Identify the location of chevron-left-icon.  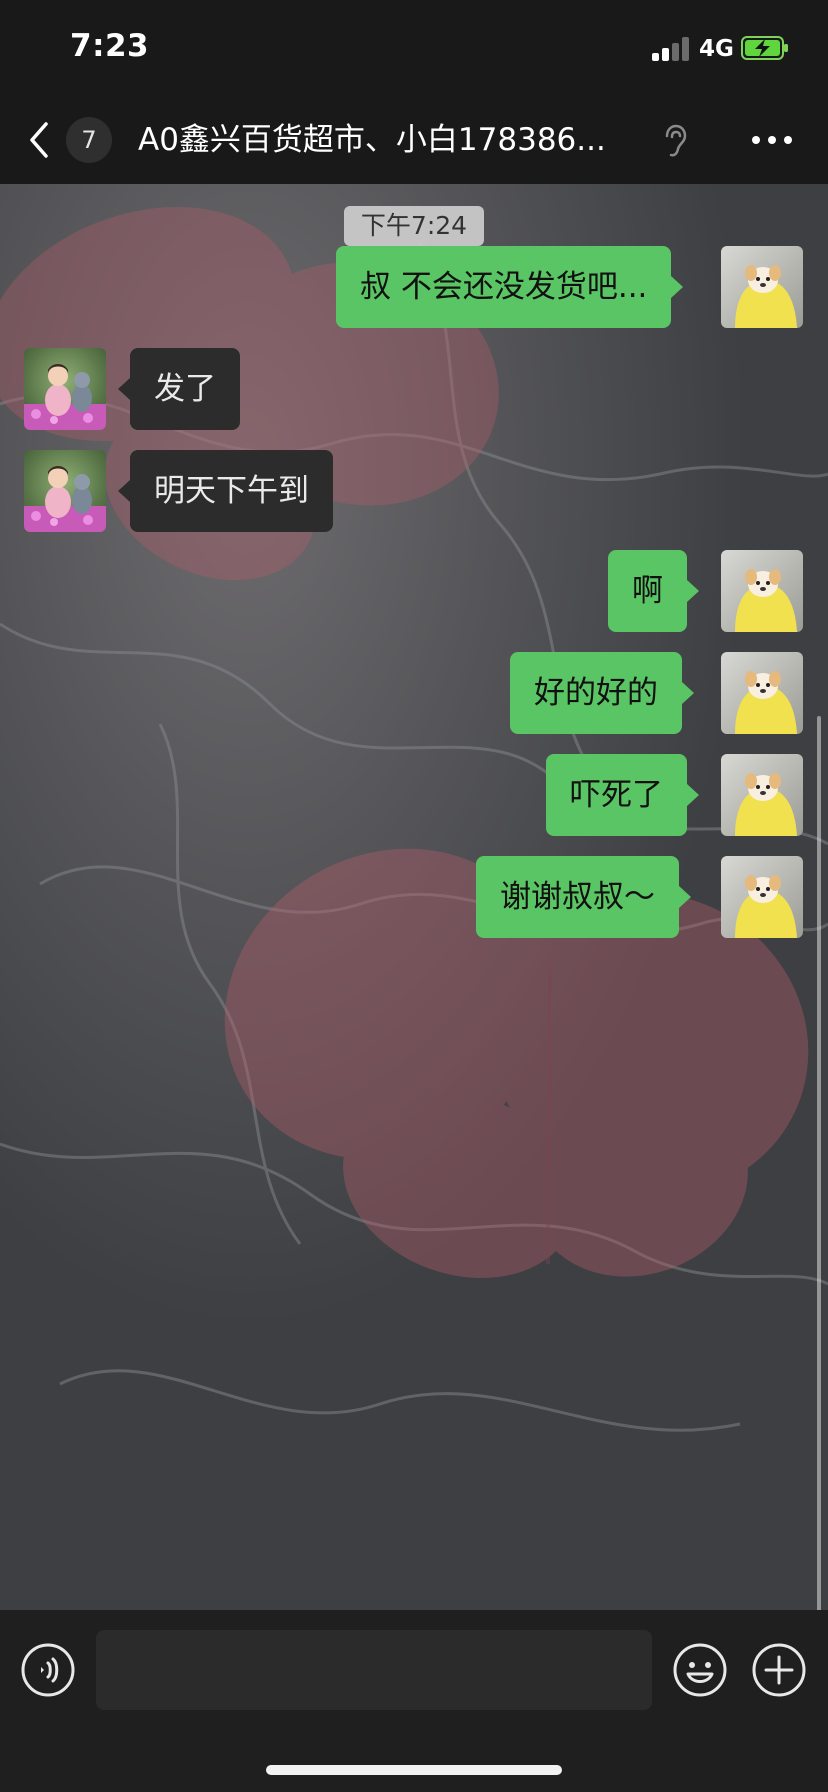
(41, 140).